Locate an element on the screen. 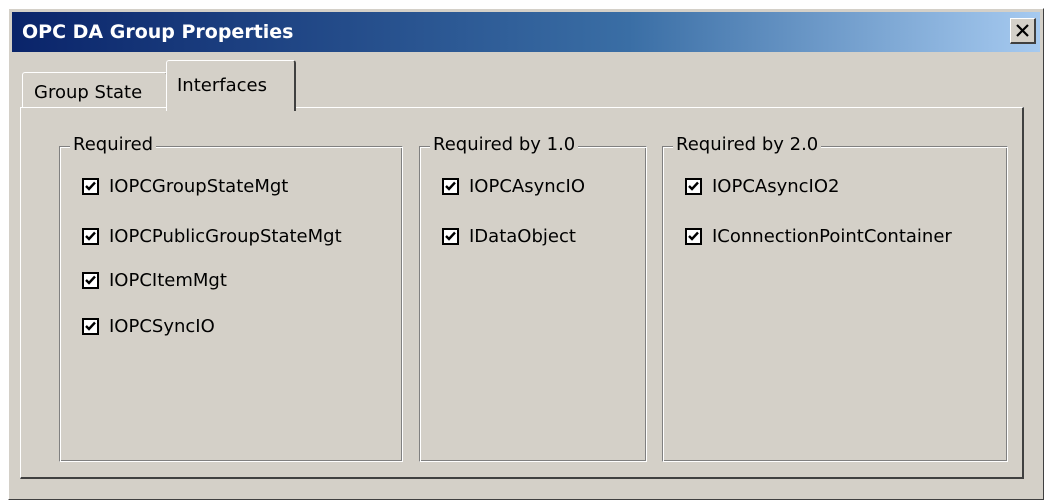  checkbox-iconnectionpointcontainer: IConnectionPointContainer is located at coordinates (818, 236).